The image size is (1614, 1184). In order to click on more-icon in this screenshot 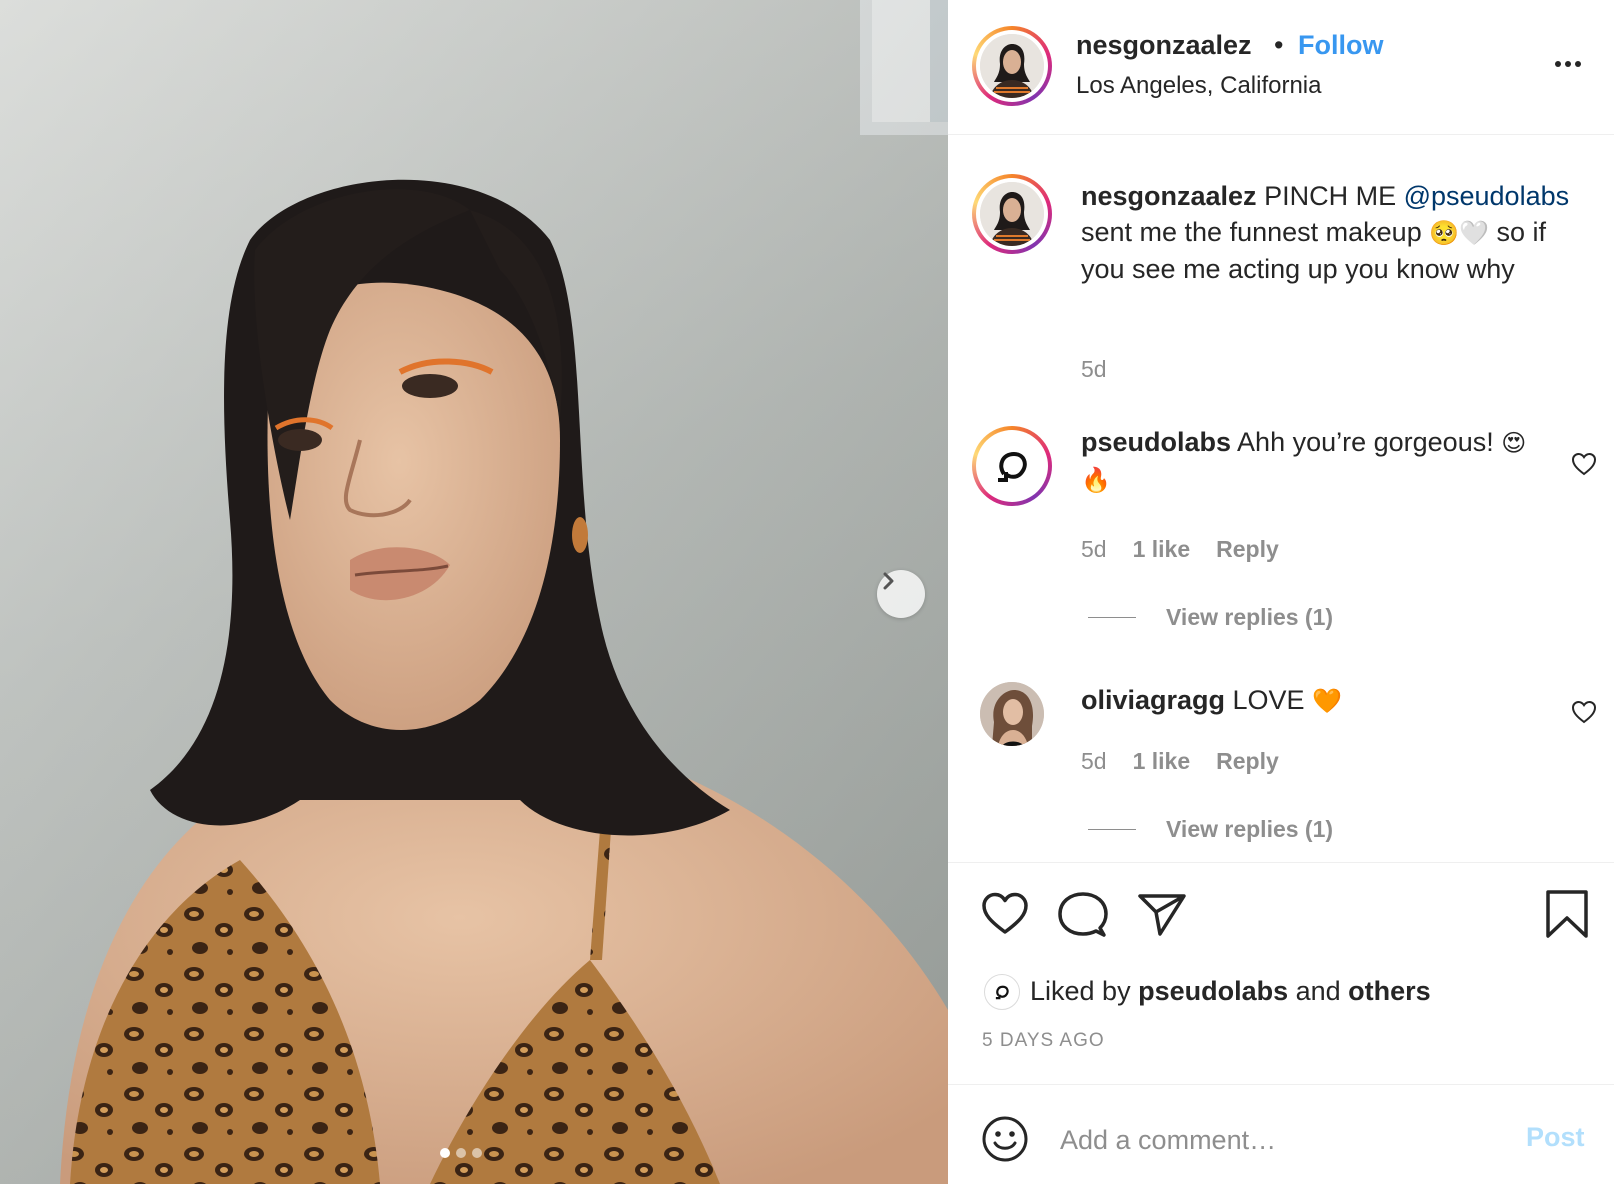, I will do `click(1568, 63)`.